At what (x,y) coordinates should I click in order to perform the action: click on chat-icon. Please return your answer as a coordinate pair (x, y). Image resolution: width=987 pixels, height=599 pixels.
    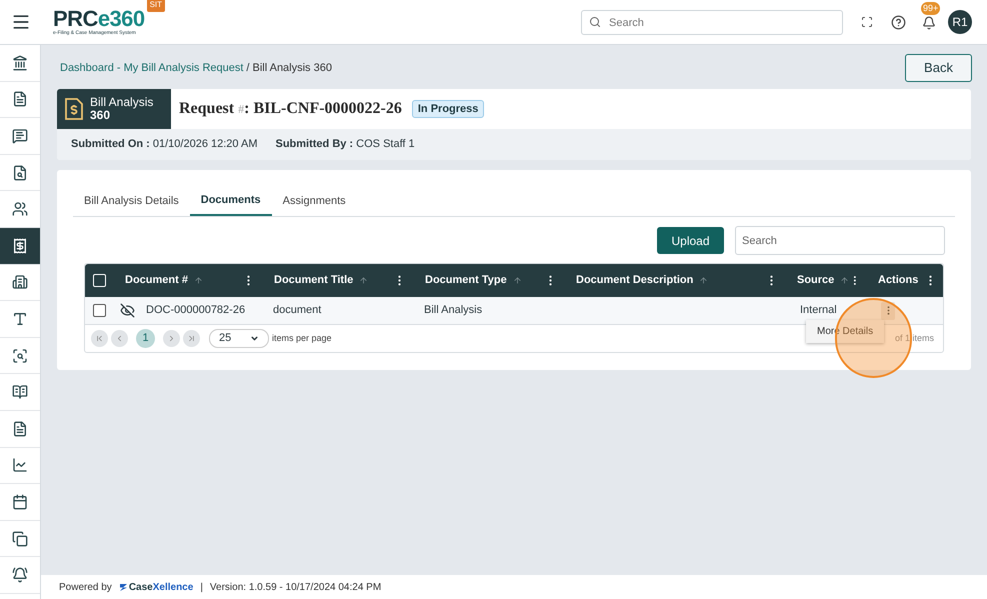
    Looking at the image, I should click on (20, 136).